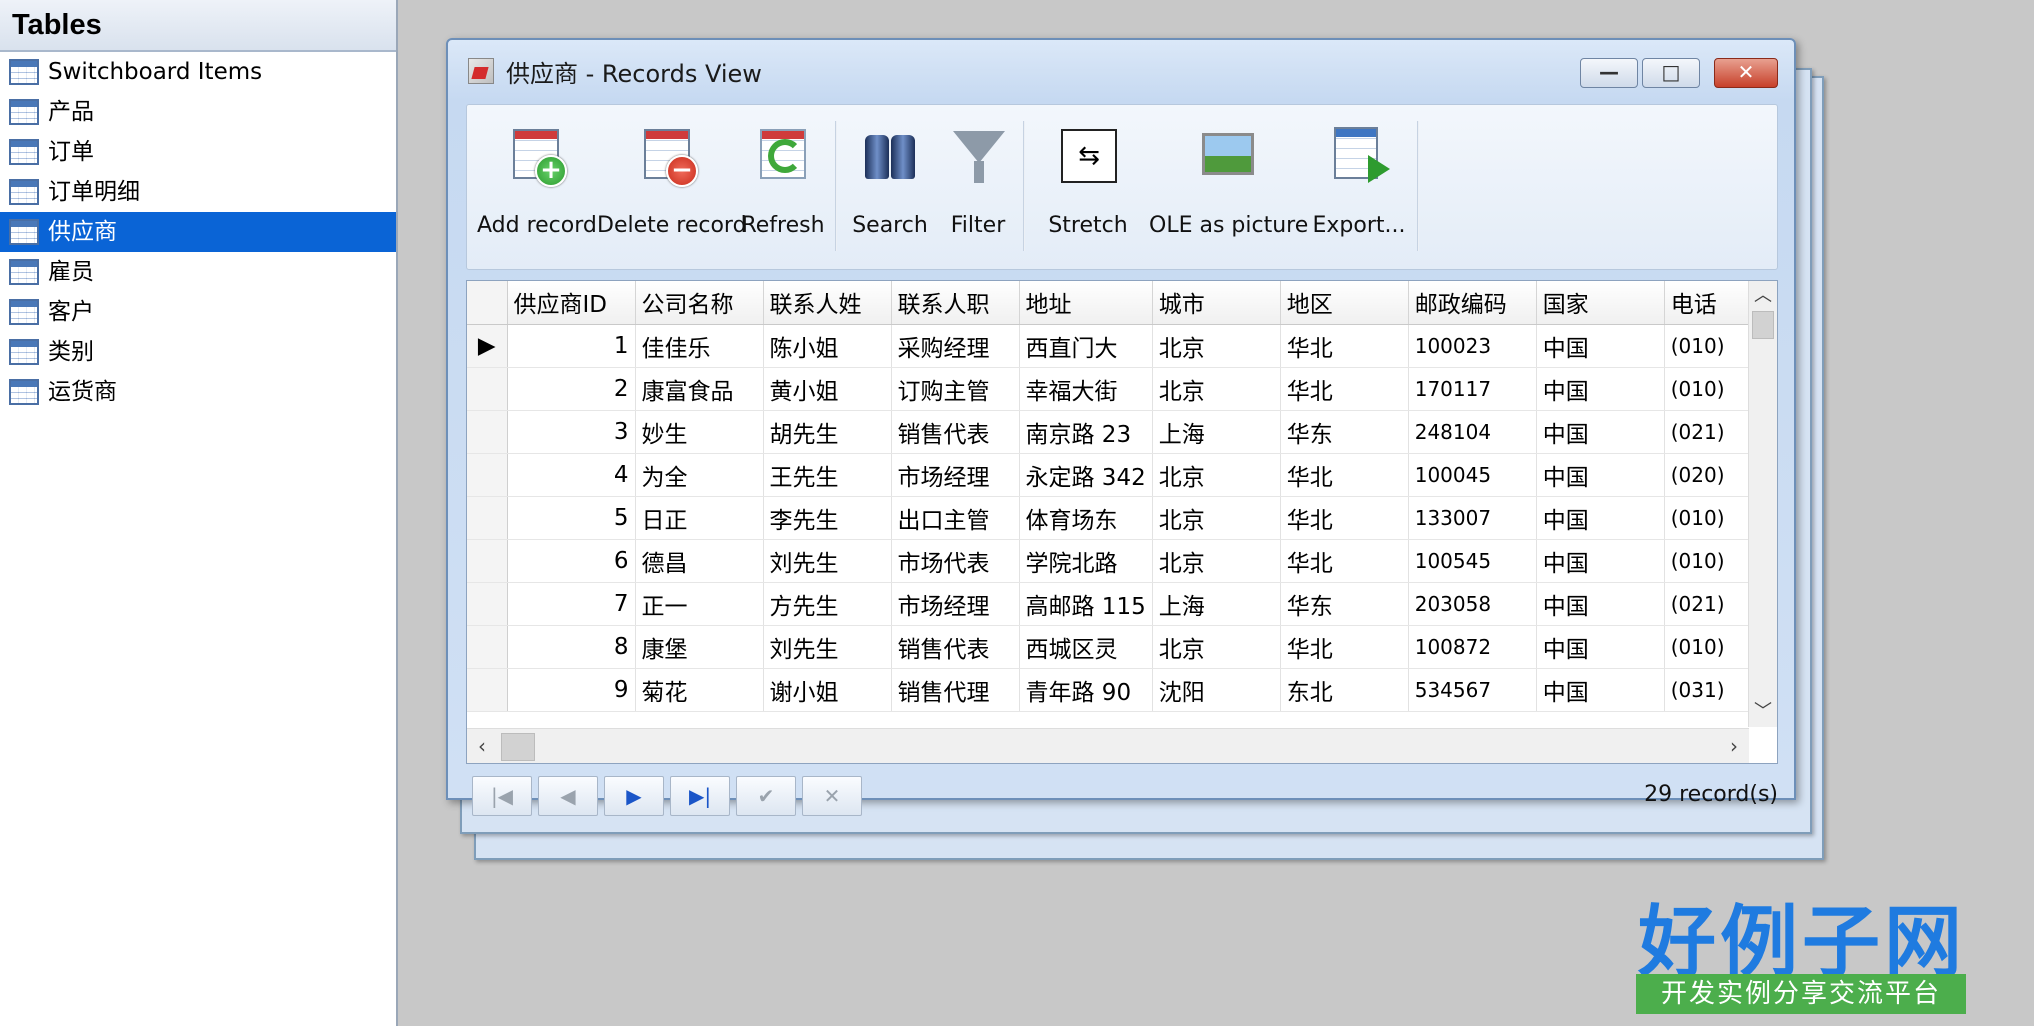  I want to click on stretch-toggle: ⇆ Stretch, so click(1088, 188).